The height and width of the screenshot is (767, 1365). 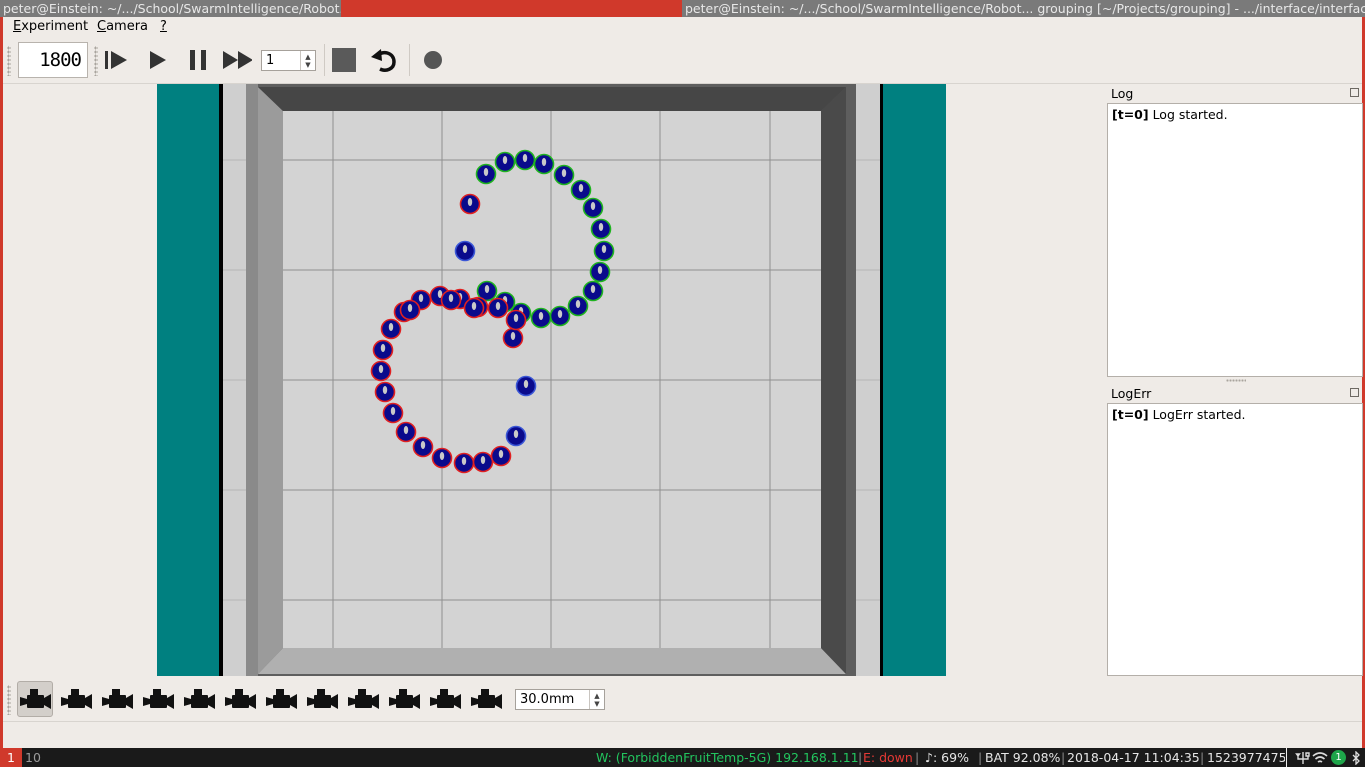 I want to click on pause-icon, so click(x=198, y=60).